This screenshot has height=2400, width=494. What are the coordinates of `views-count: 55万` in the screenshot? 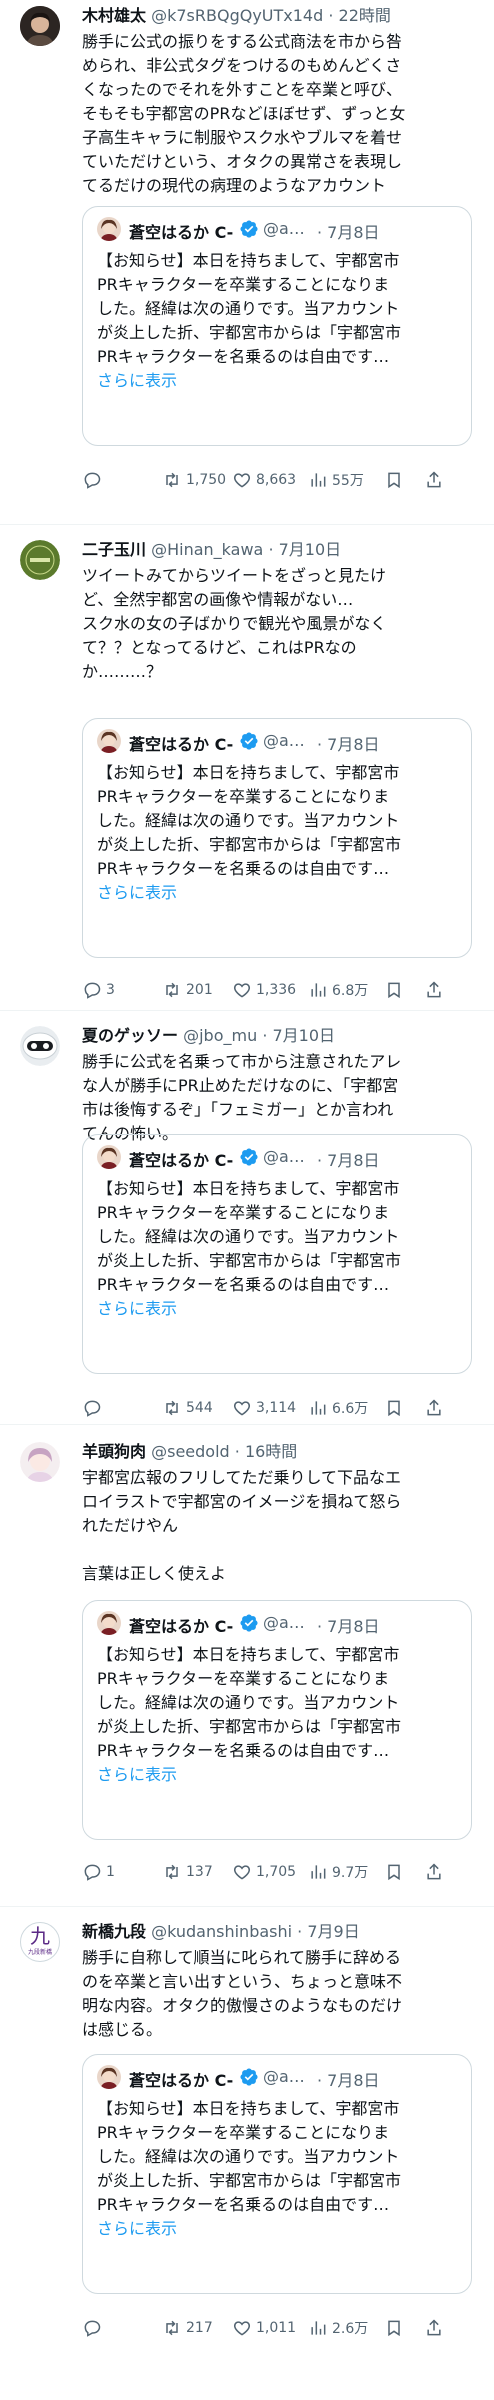 It's located at (348, 481).